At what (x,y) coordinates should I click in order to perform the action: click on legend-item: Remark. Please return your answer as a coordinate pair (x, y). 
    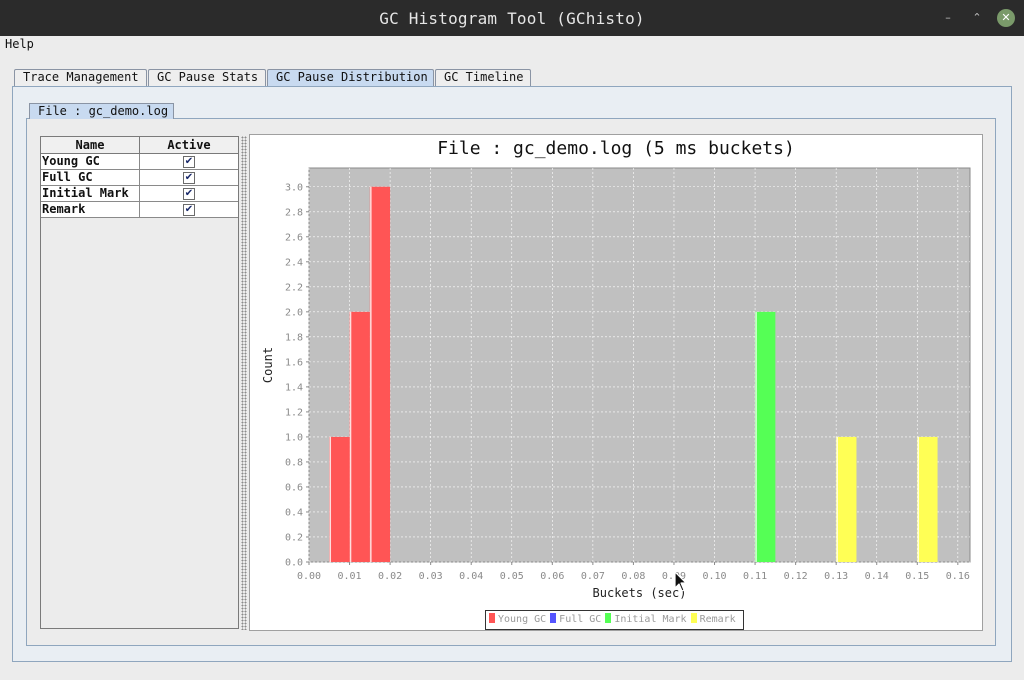
    Looking at the image, I should click on (713, 620).